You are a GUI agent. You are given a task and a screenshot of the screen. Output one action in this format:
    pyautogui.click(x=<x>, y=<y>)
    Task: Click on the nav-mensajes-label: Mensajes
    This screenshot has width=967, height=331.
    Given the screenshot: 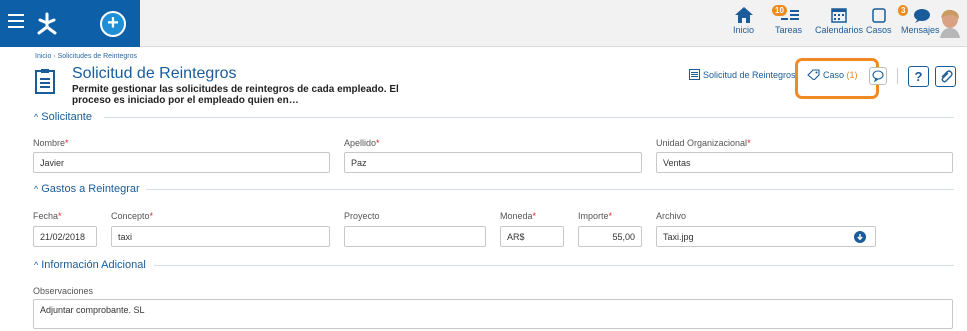 What is the action you would take?
    pyautogui.click(x=920, y=30)
    